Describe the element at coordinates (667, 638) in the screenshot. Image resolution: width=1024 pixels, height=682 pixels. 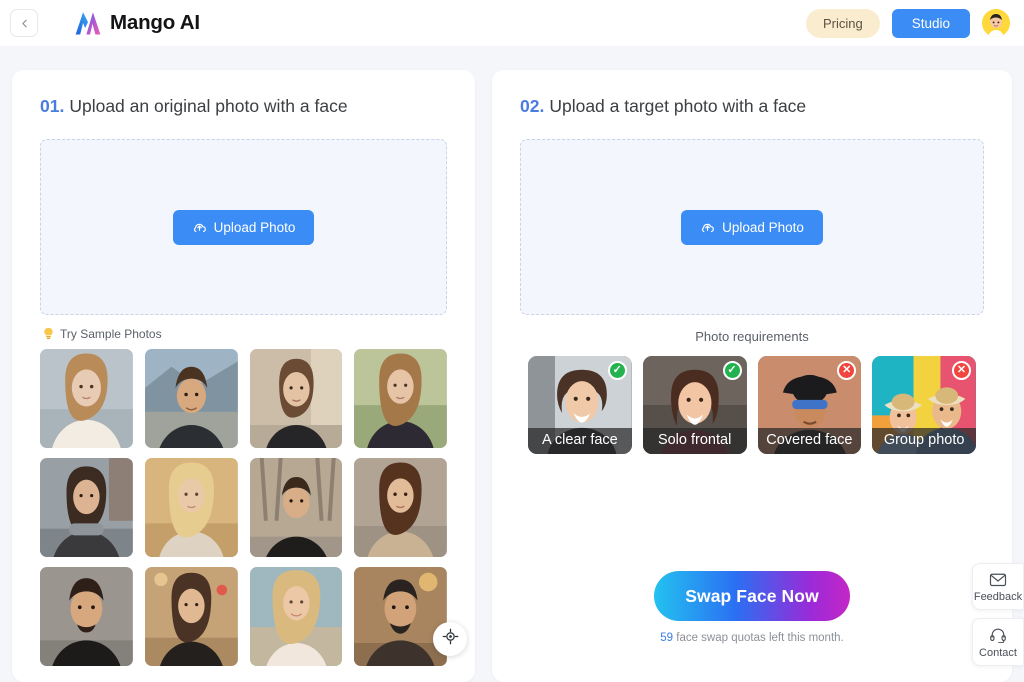
I see `quota-count: 59` at that location.